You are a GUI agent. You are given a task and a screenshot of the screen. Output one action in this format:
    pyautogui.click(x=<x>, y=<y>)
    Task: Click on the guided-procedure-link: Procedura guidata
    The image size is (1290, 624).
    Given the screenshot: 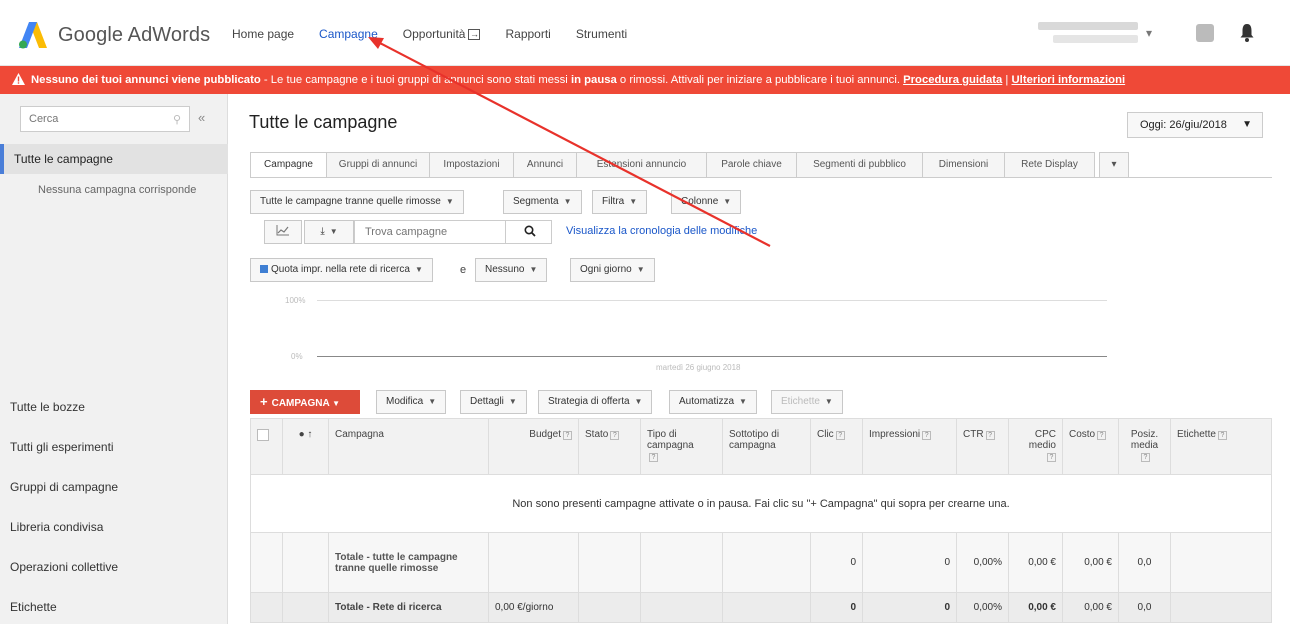 What is the action you would take?
    pyautogui.click(x=952, y=80)
    